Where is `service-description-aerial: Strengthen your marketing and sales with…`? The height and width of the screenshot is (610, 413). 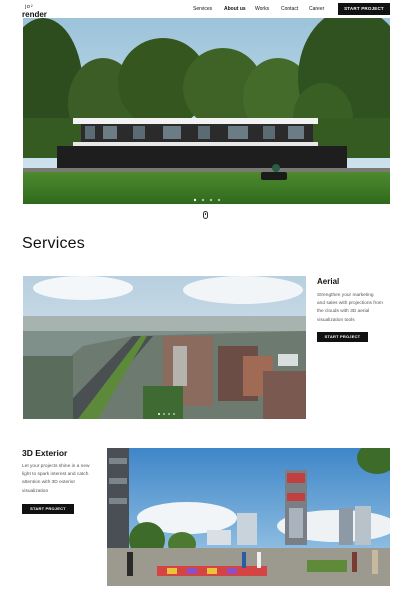
service-description-aerial: Strengthen your marketing and sales with… is located at coordinates (355, 308).